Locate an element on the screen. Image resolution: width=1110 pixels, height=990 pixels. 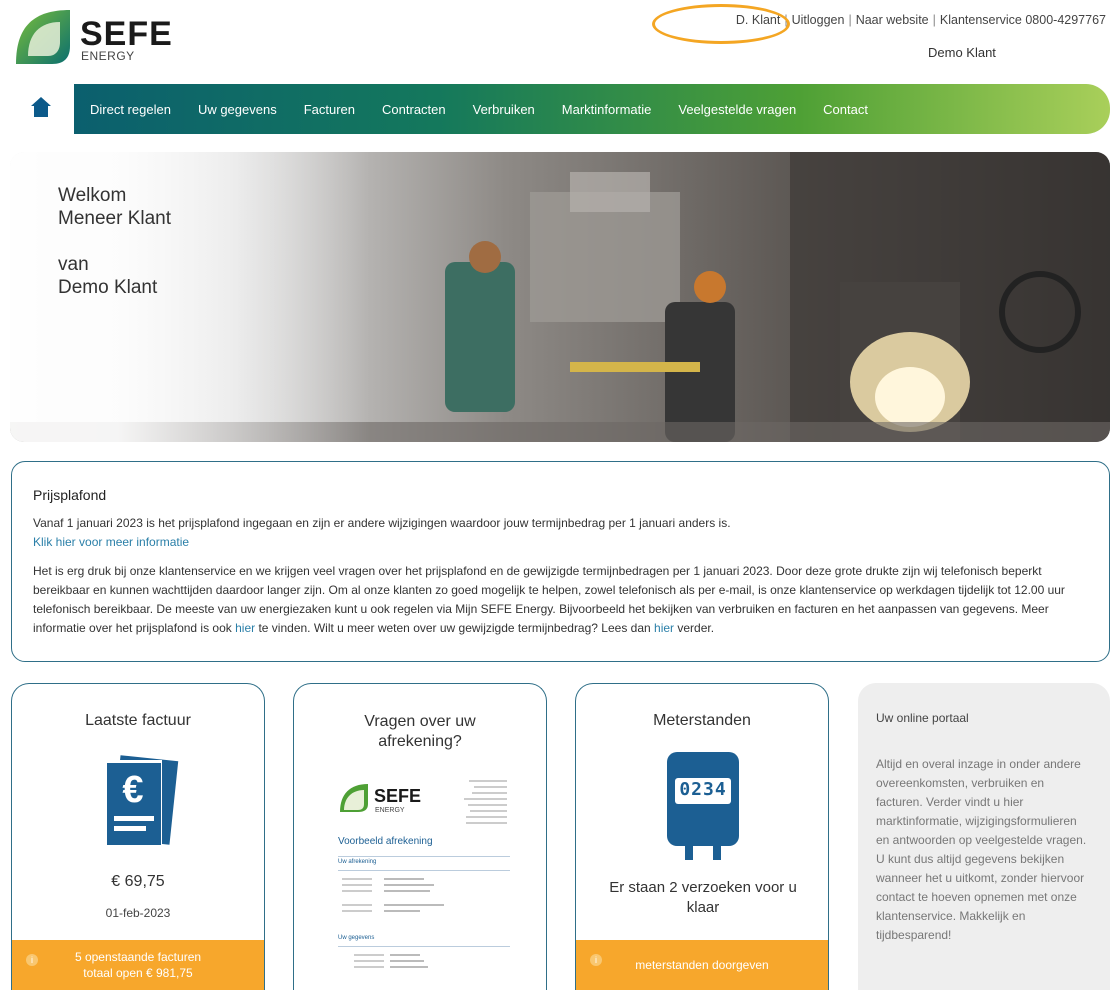
price-cap-info-link: hier is located at coordinates (245, 628).